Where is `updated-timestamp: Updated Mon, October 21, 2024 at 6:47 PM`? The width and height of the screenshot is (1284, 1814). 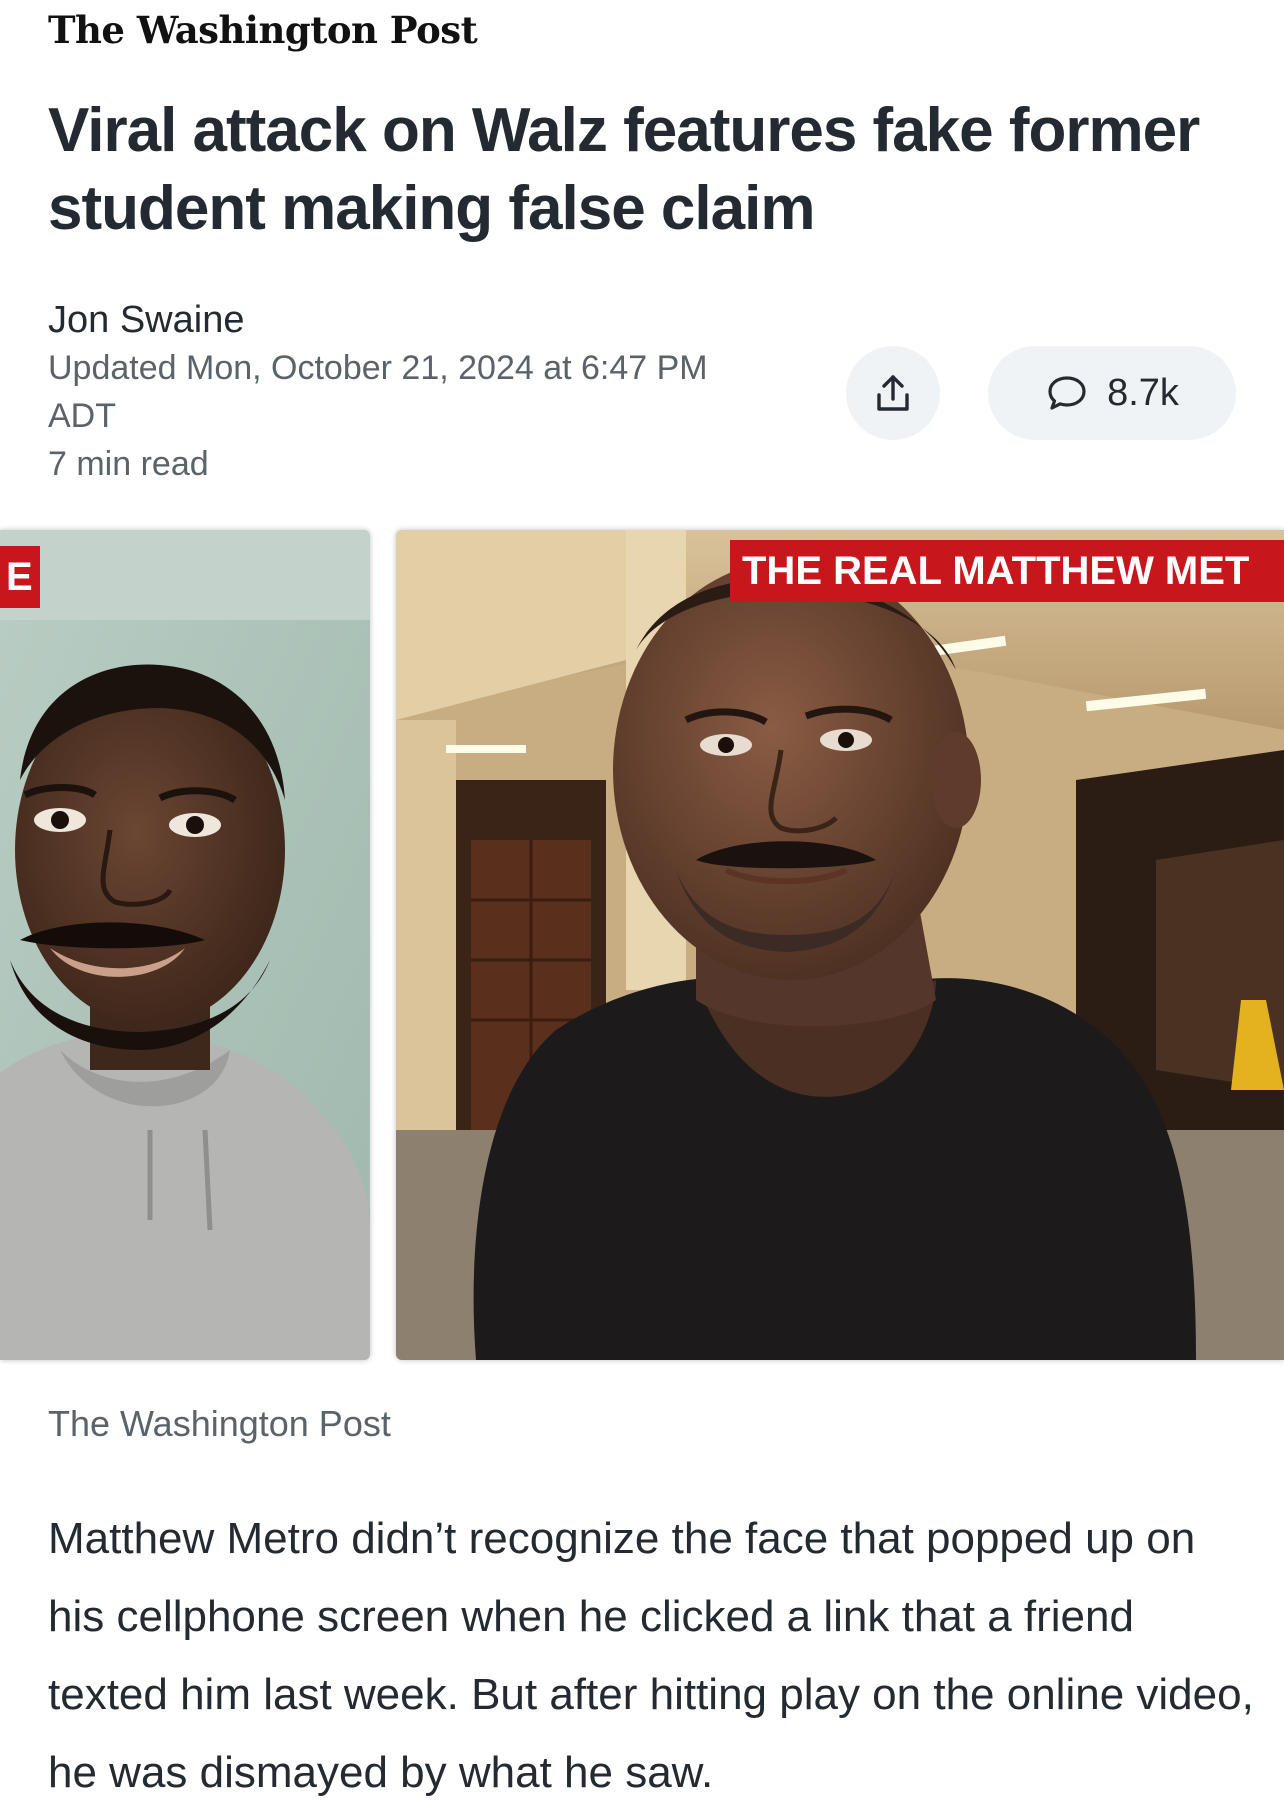
updated-timestamp: Updated Mon, October 21, 2024 at 6:47 PM is located at coordinates (378, 368).